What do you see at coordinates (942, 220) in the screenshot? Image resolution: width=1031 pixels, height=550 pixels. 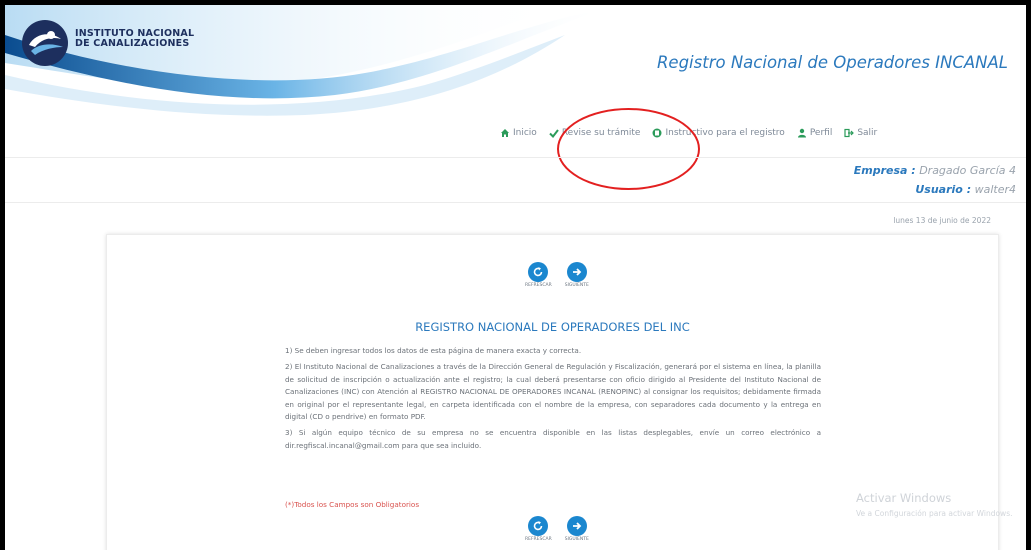 I see `current-date: lunes 13 de junio de 2022` at bounding box center [942, 220].